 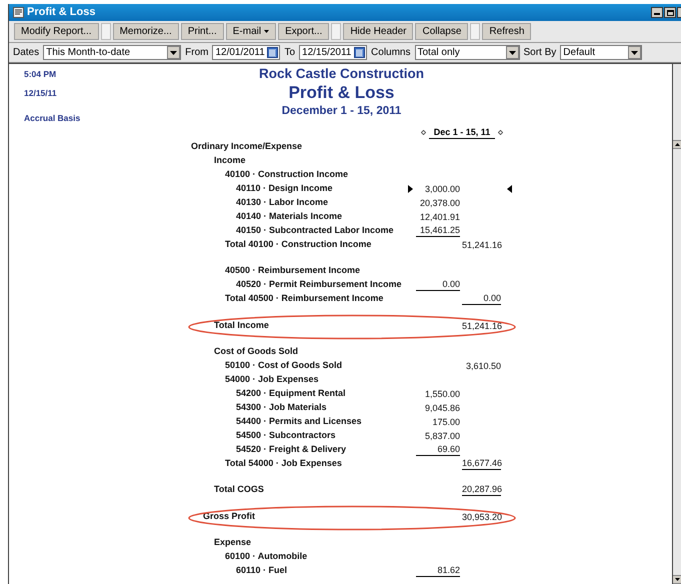 I want to click on column-header: Dec 1 - 15, 11, so click(x=462, y=132).